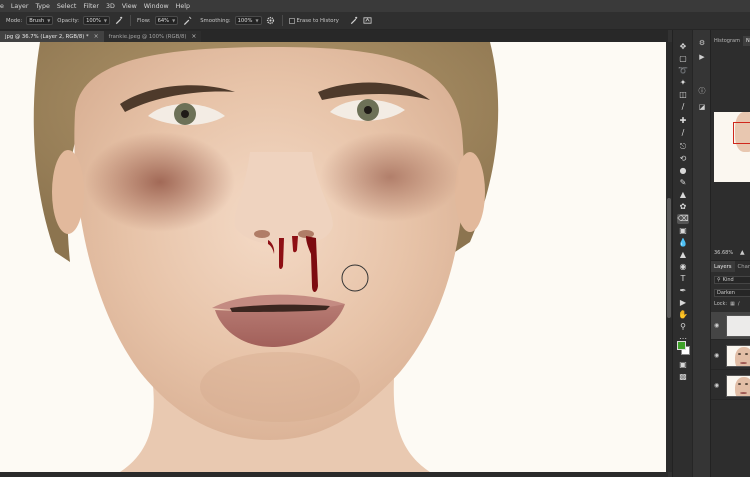  What do you see at coordinates (732, 147) in the screenshot?
I see `navigator-preview` at bounding box center [732, 147].